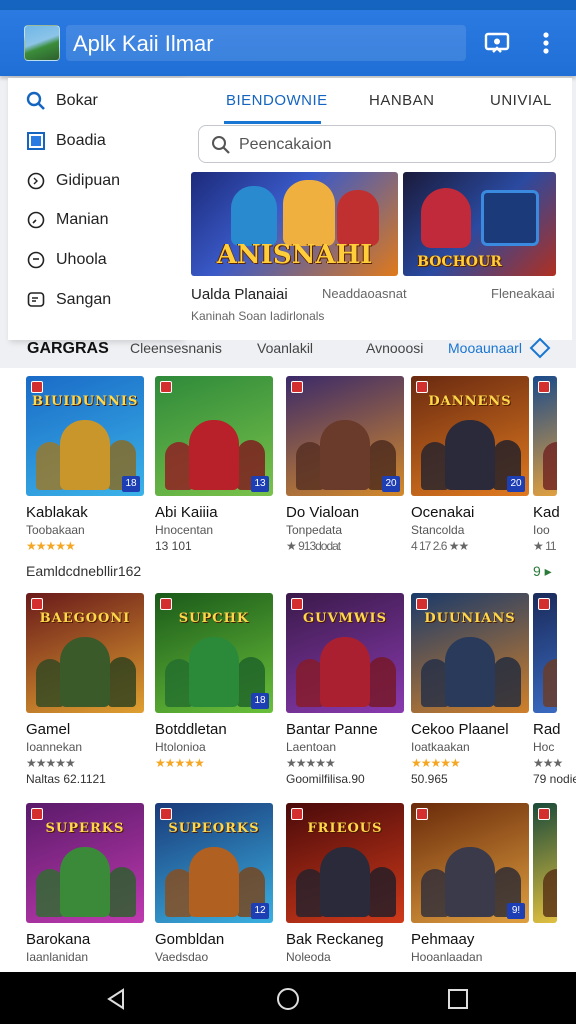  I want to click on game-card-image: FRIEOUS, so click(345, 863).